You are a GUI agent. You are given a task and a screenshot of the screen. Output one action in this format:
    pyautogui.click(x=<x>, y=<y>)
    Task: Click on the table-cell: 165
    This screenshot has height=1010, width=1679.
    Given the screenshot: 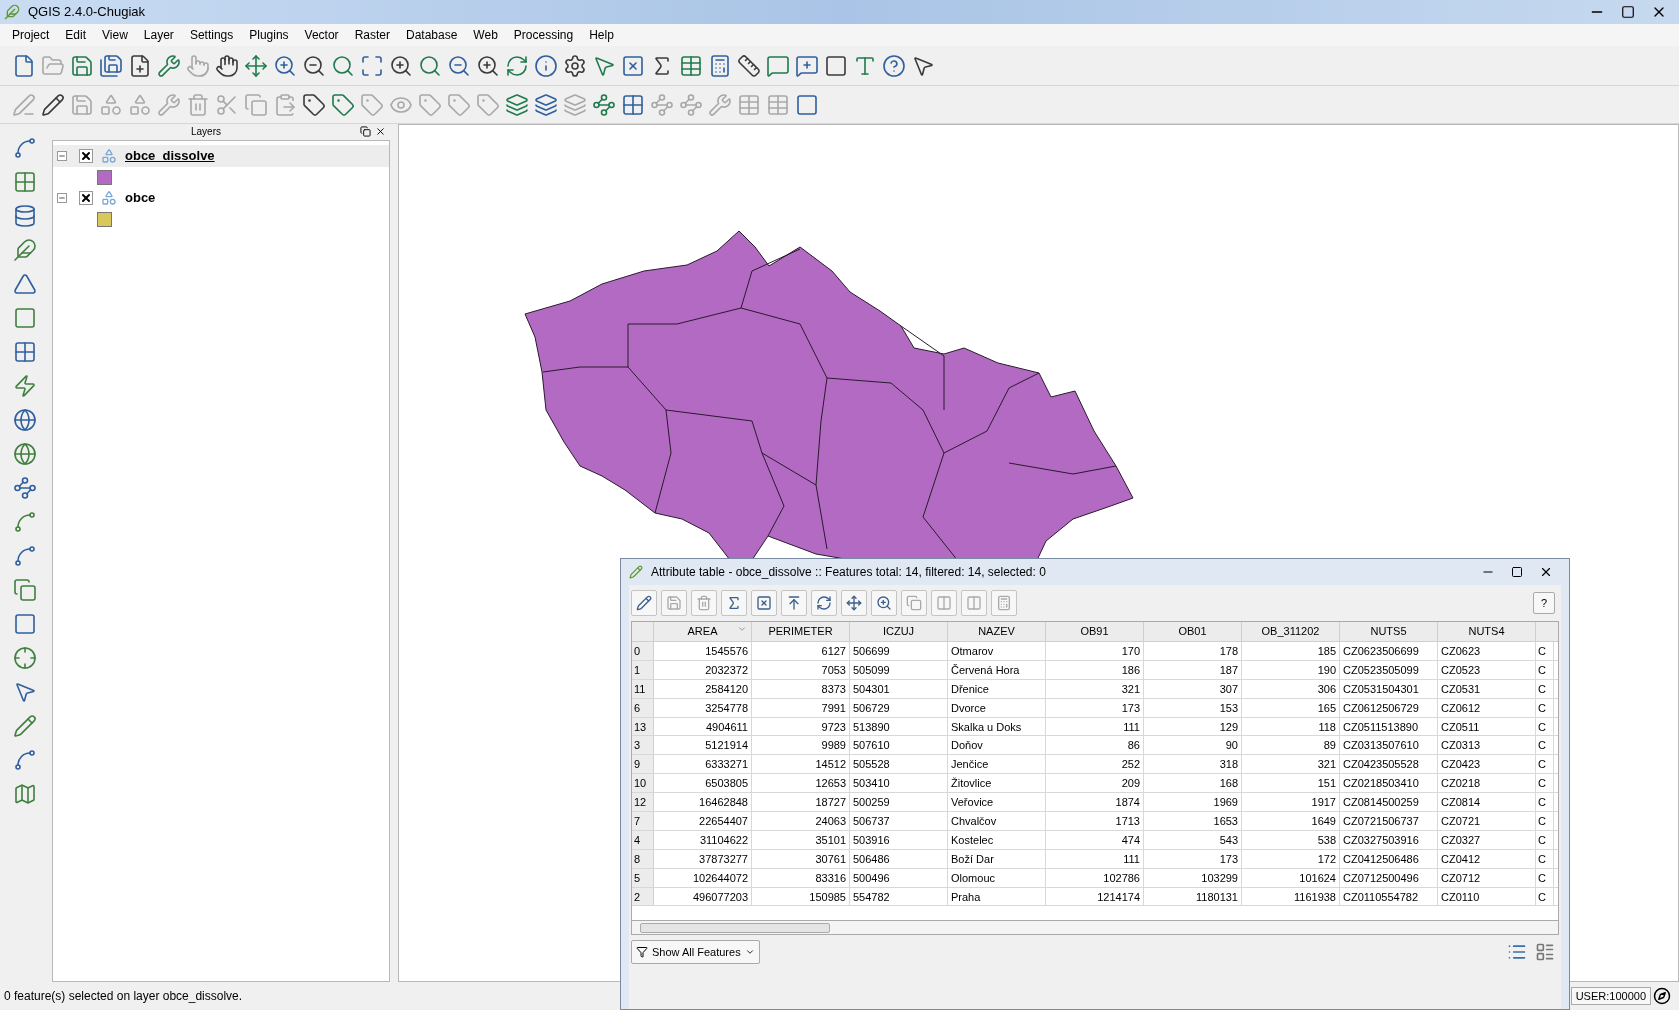 What is the action you would take?
    pyautogui.click(x=1291, y=707)
    